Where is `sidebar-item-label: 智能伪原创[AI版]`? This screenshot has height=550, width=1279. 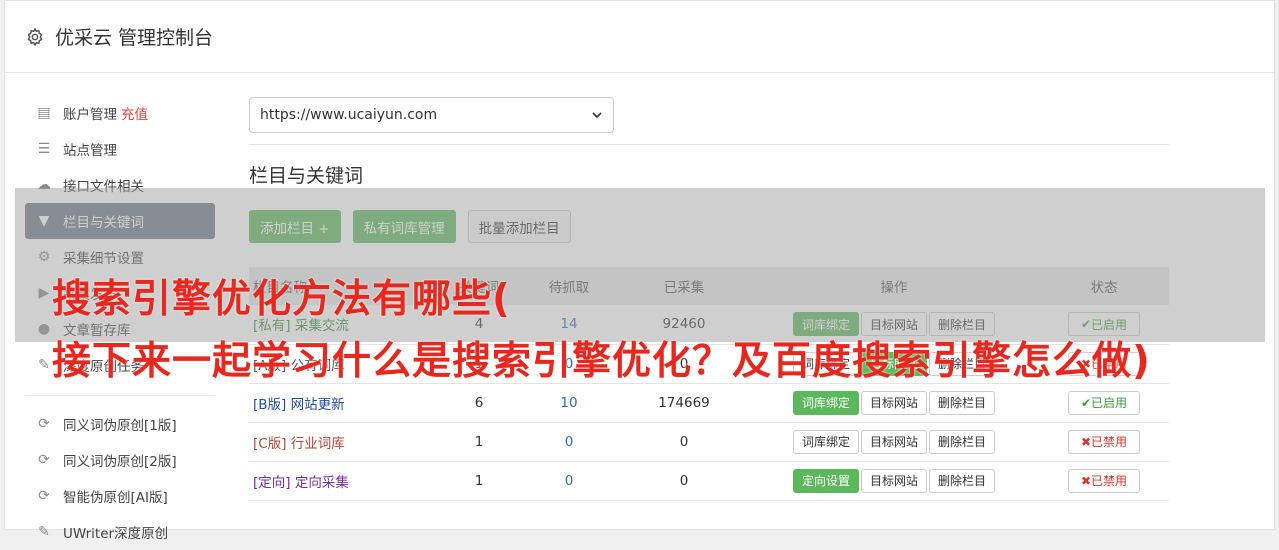
sidebar-item-label: 智能伪原创[AI版] is located at coordinates (115, 498).